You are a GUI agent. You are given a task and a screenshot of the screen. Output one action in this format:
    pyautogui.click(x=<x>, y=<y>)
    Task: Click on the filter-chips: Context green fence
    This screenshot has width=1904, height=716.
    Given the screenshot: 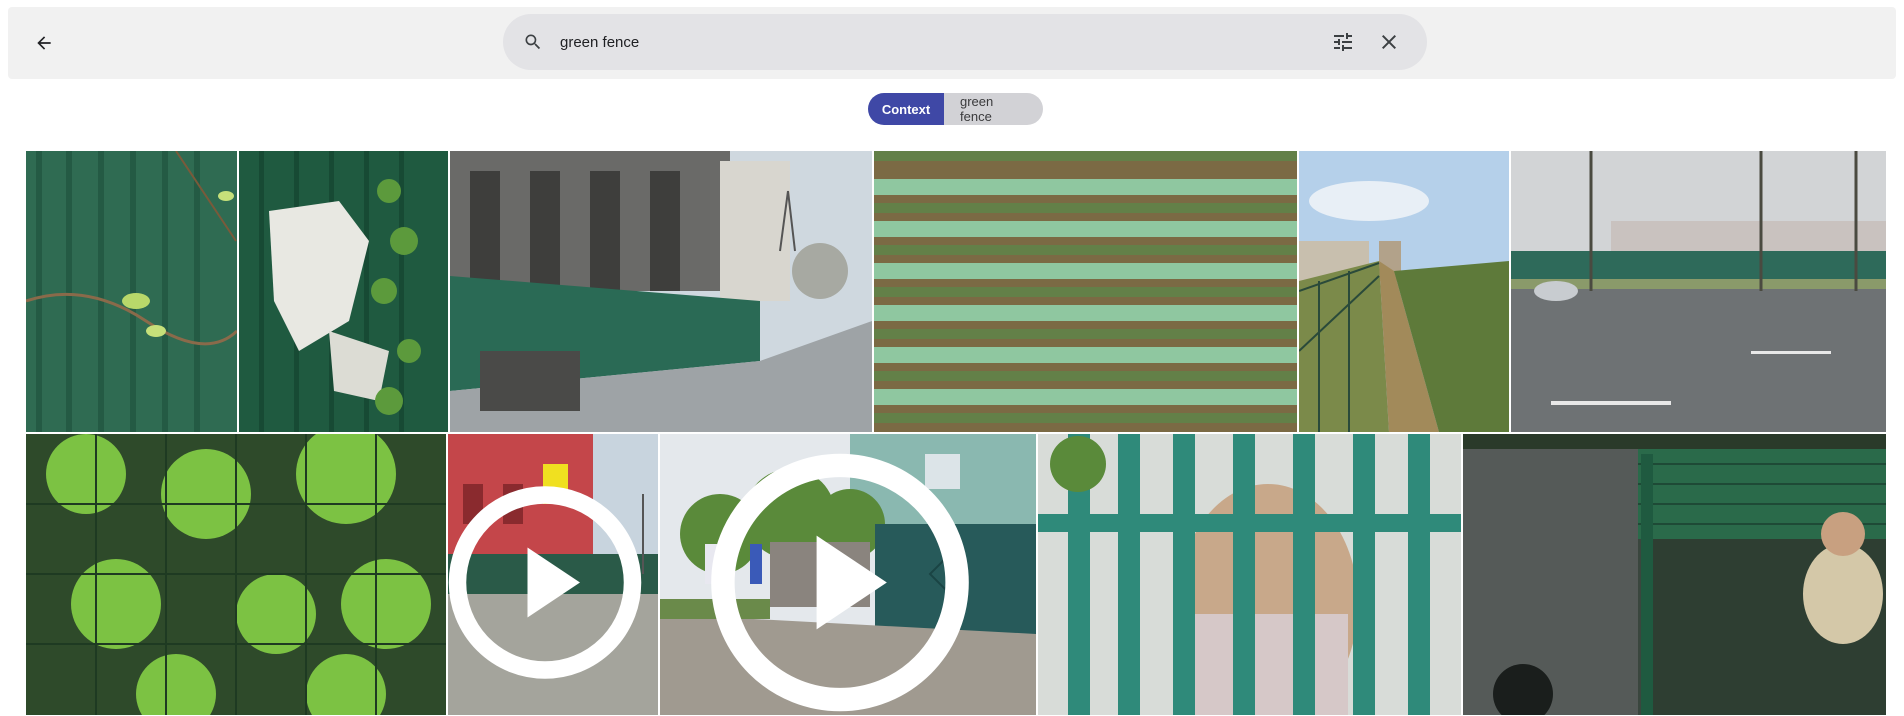 What is the action you would take?
    pyautogui.click(x=955, y=109)
    